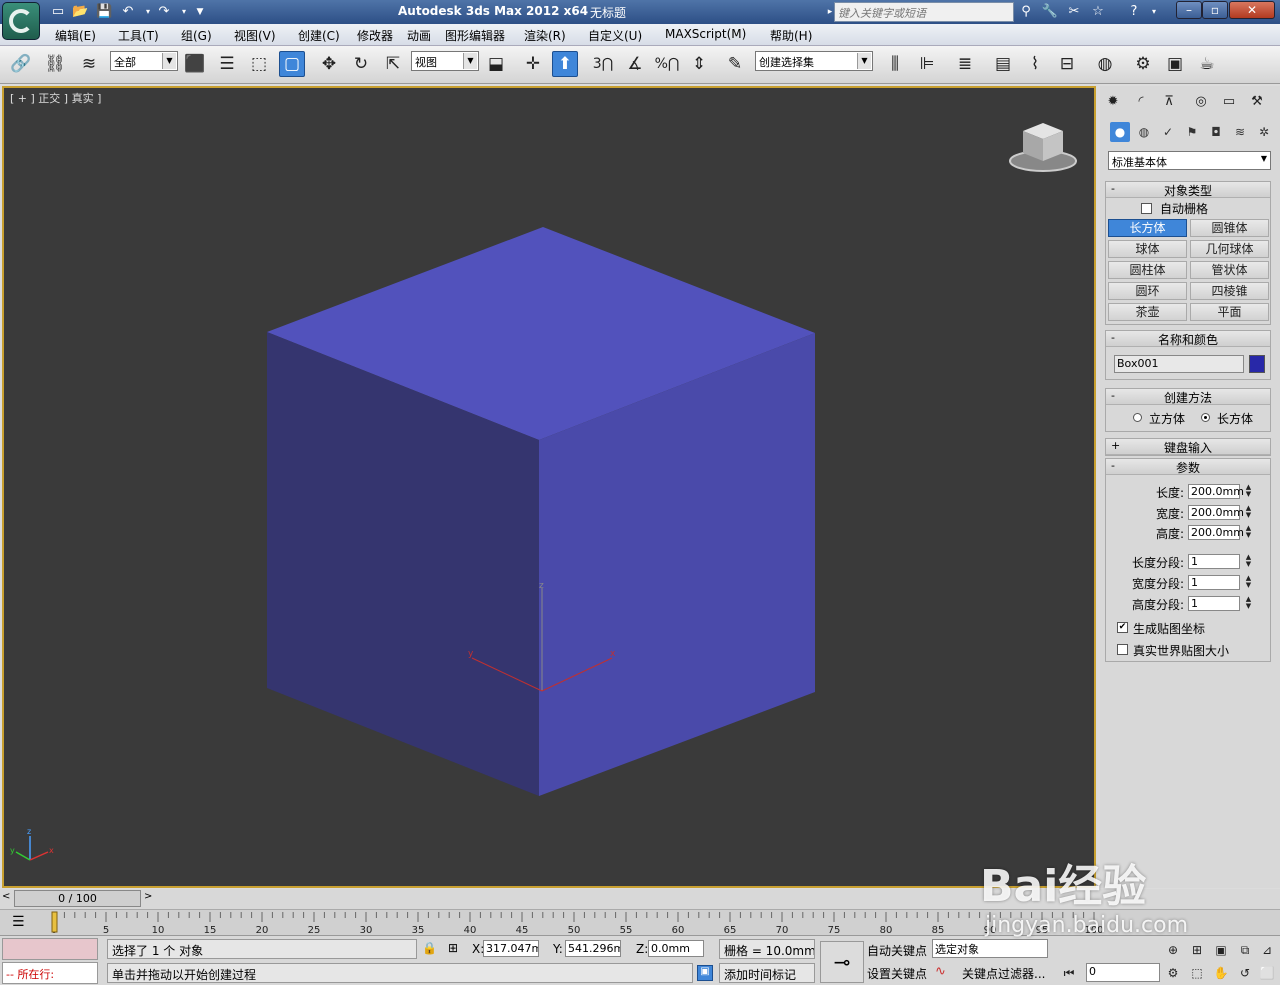 The height and width of the screenshot is (985, 1280). I want to click on app-logo-icon, so click(21, 21).